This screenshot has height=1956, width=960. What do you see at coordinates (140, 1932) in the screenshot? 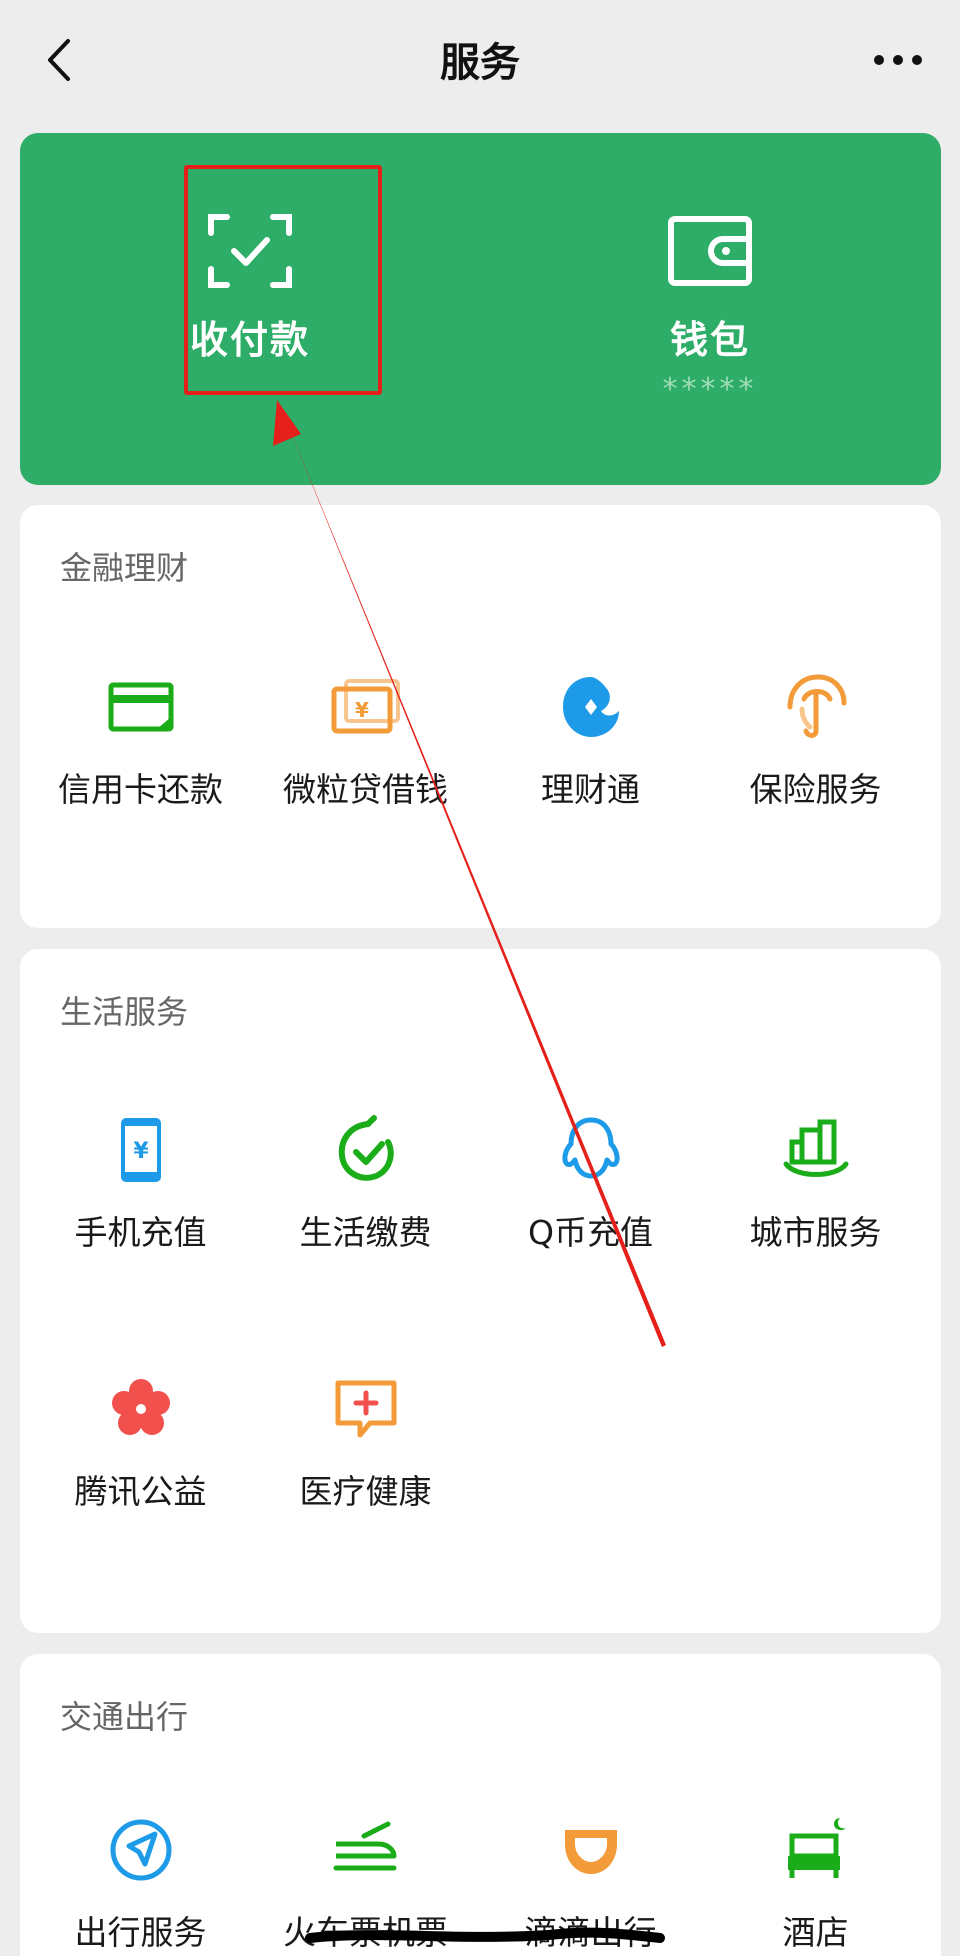
I see `tile-label: 出行服务` at bounding box center [140, 1932].